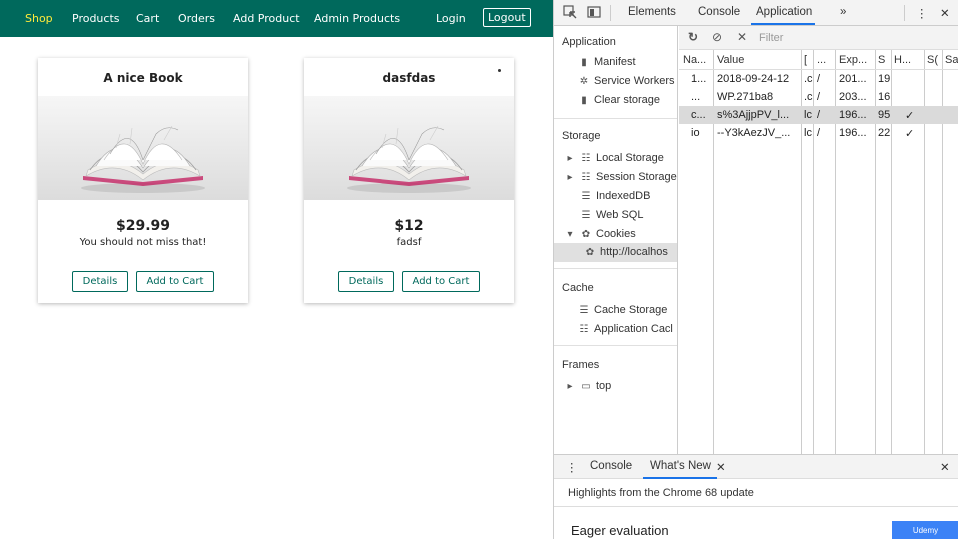 This screenshot has height=539, width=958. I want to click on column-header-size: S, so click(884, 60).